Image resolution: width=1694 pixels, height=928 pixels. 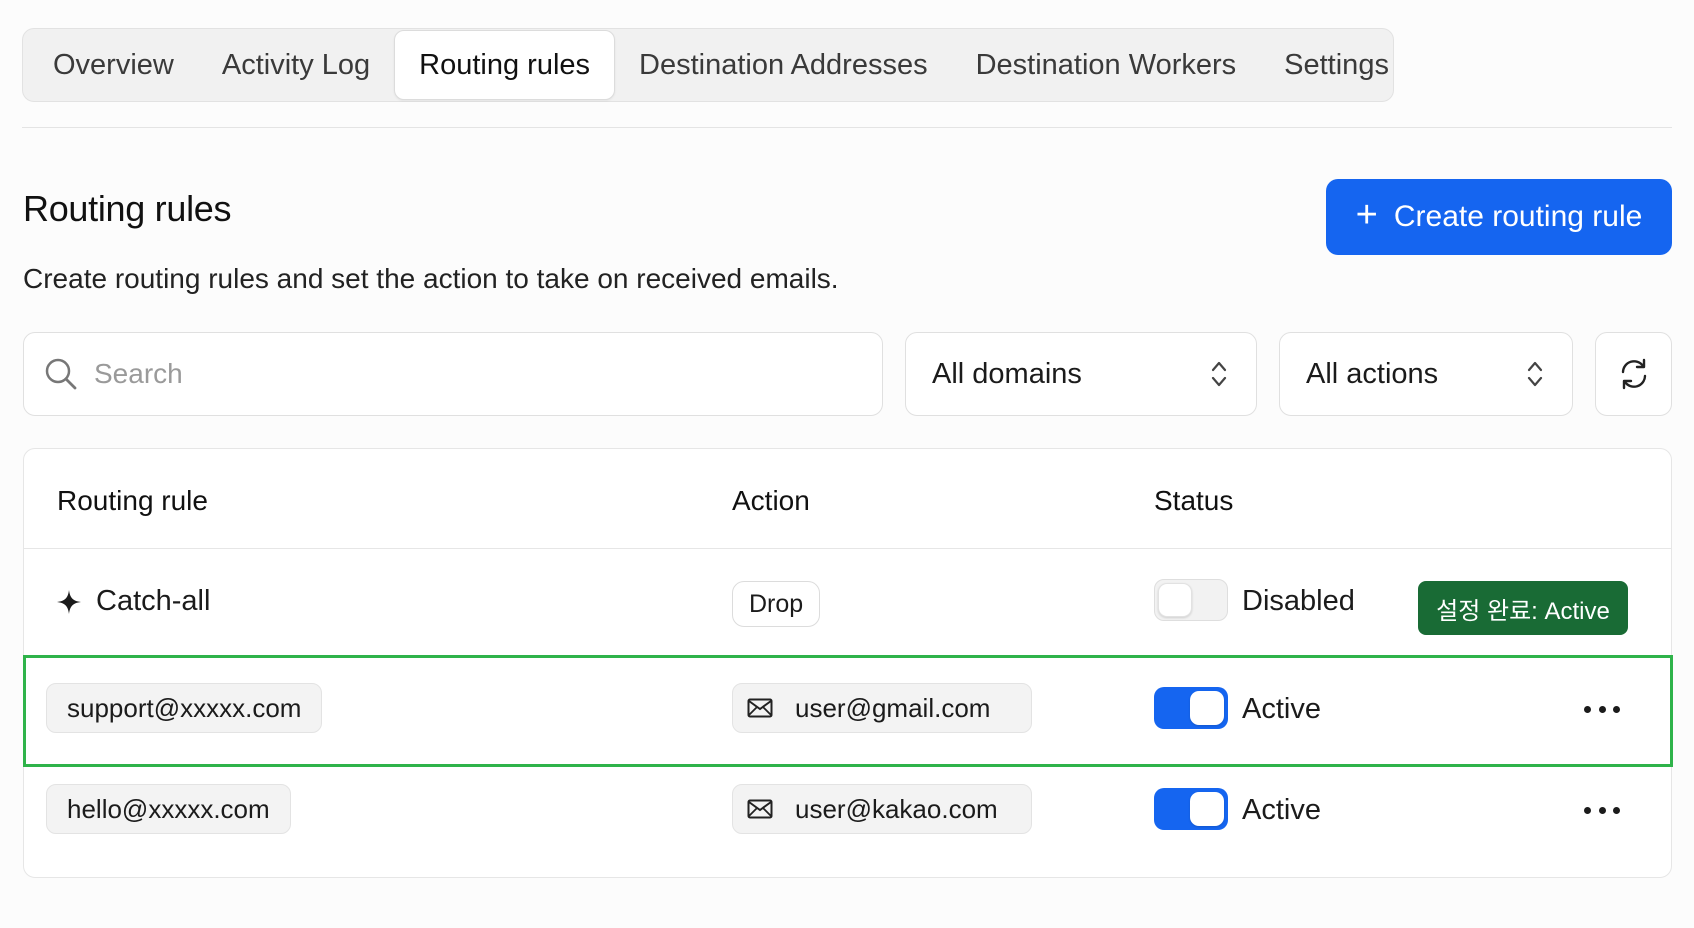 I want to click on refresh-icon, so click(x=1633, y=374).